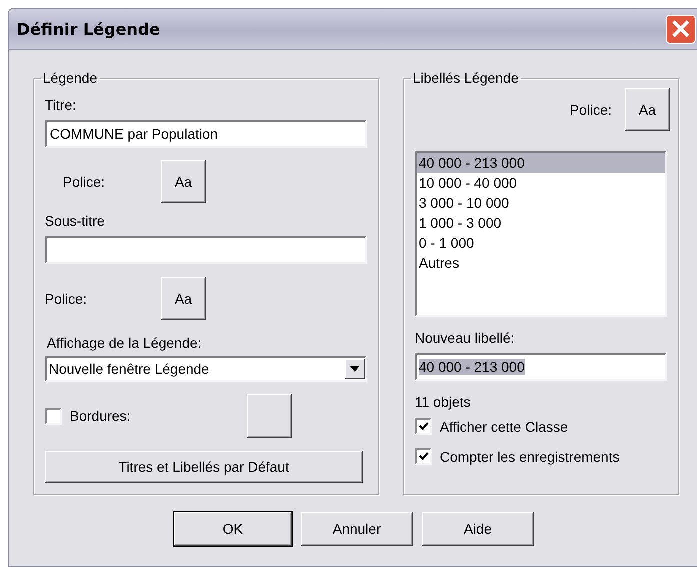 The width and height of the screenshot is (697, 567). I want to click on dropdown-value: Nouvelle fenêtre Légende, so click(129, 369).